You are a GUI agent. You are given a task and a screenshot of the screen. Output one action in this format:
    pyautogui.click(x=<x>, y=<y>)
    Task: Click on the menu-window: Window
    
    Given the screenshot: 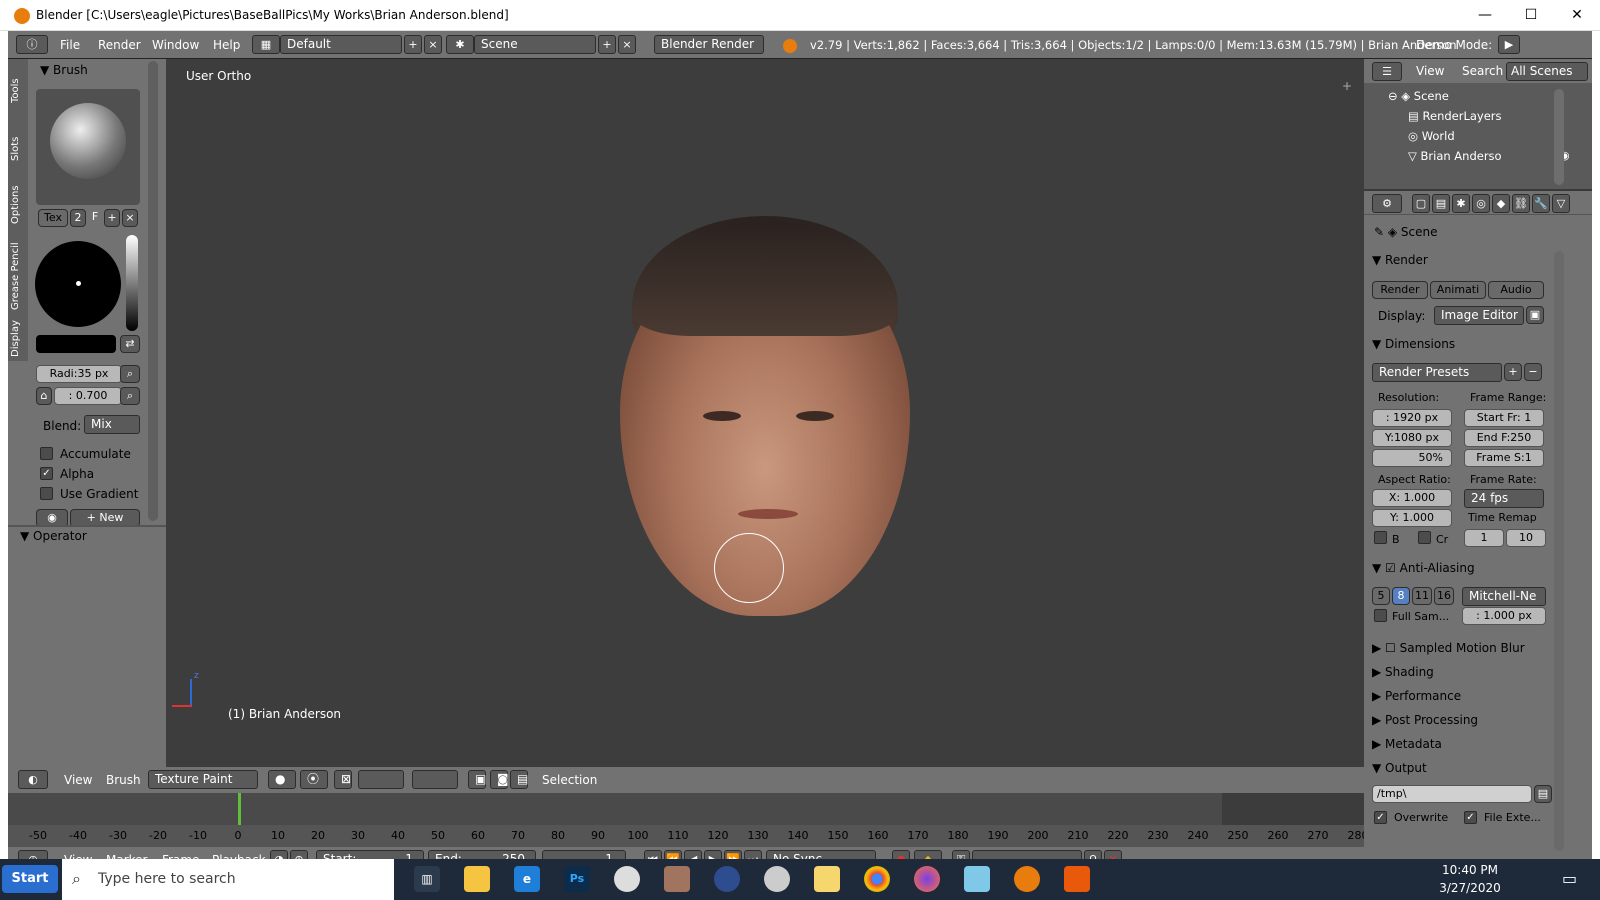 What is the action you would take?
    pyautogui.click(x=175, y=45)
    